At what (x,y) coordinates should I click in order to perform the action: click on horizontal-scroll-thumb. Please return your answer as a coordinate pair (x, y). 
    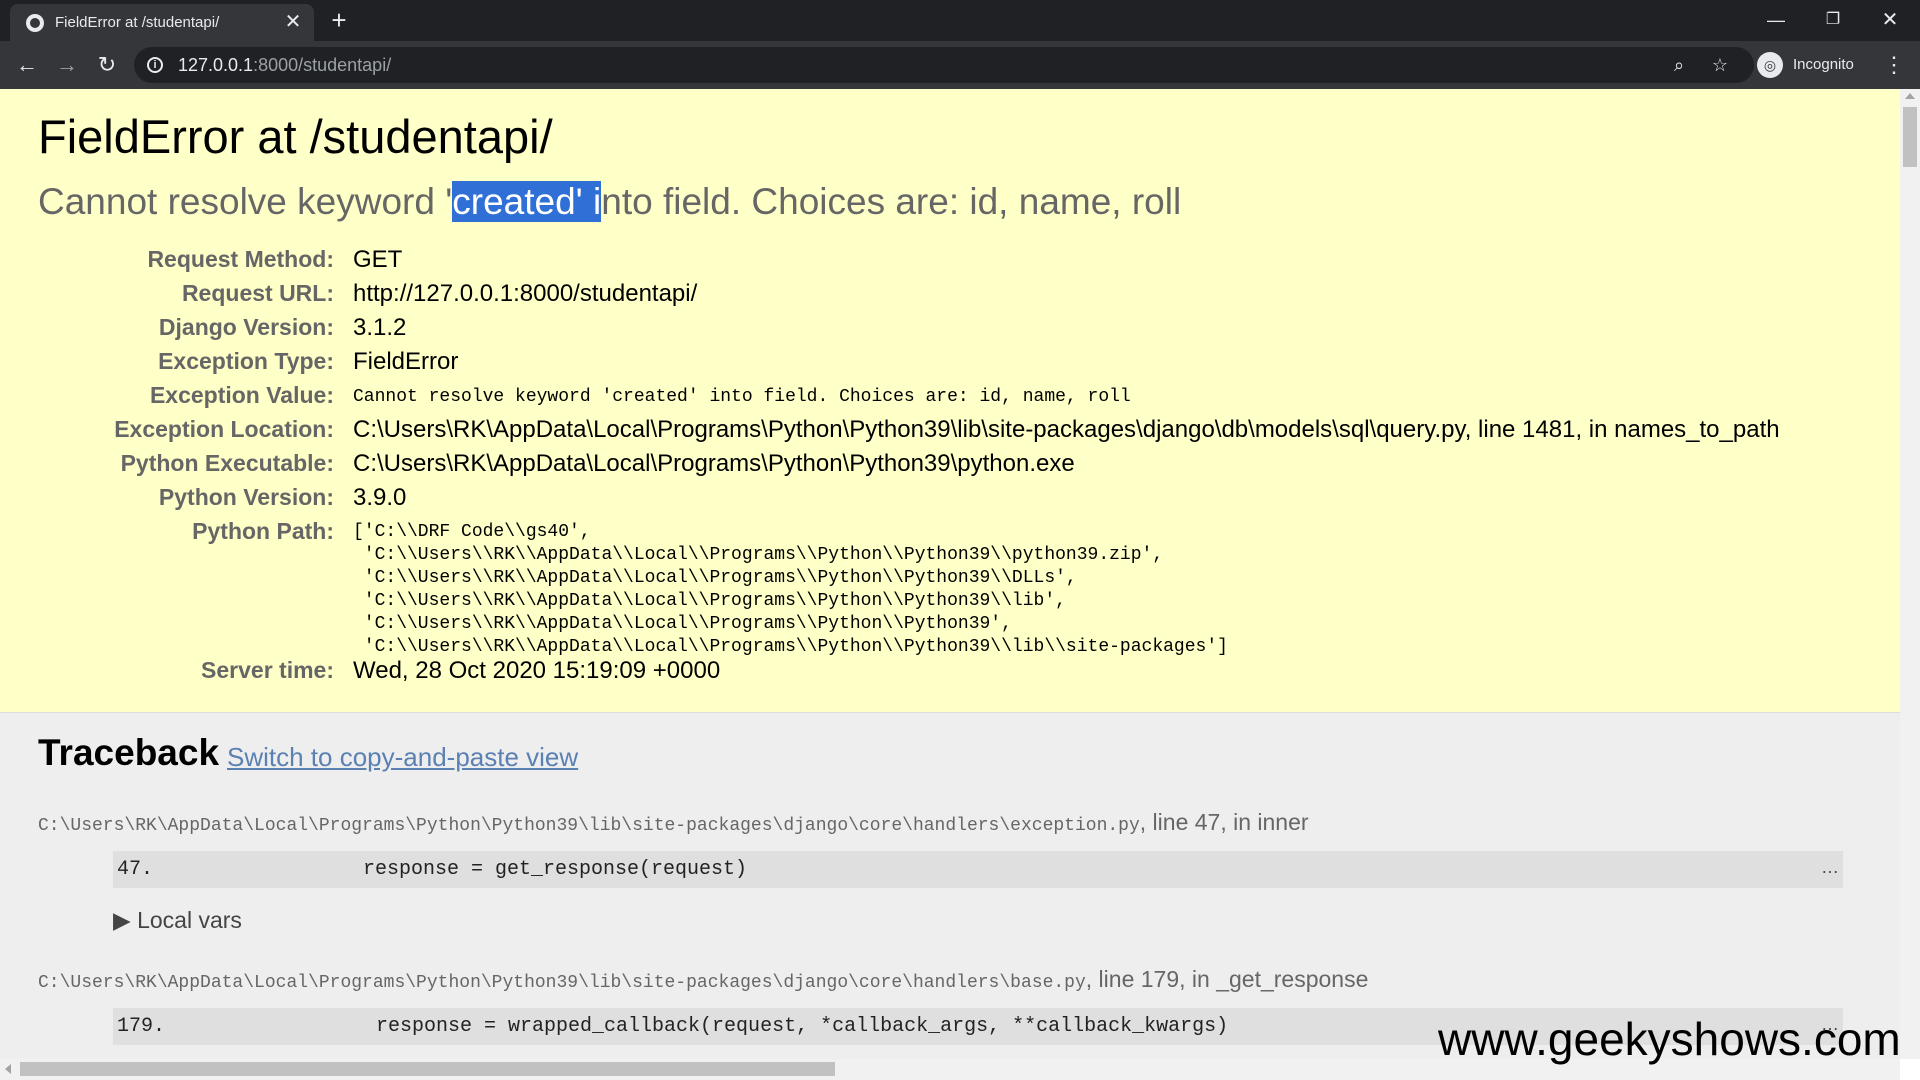
    Looking at the image, I should click on (427, 1069).